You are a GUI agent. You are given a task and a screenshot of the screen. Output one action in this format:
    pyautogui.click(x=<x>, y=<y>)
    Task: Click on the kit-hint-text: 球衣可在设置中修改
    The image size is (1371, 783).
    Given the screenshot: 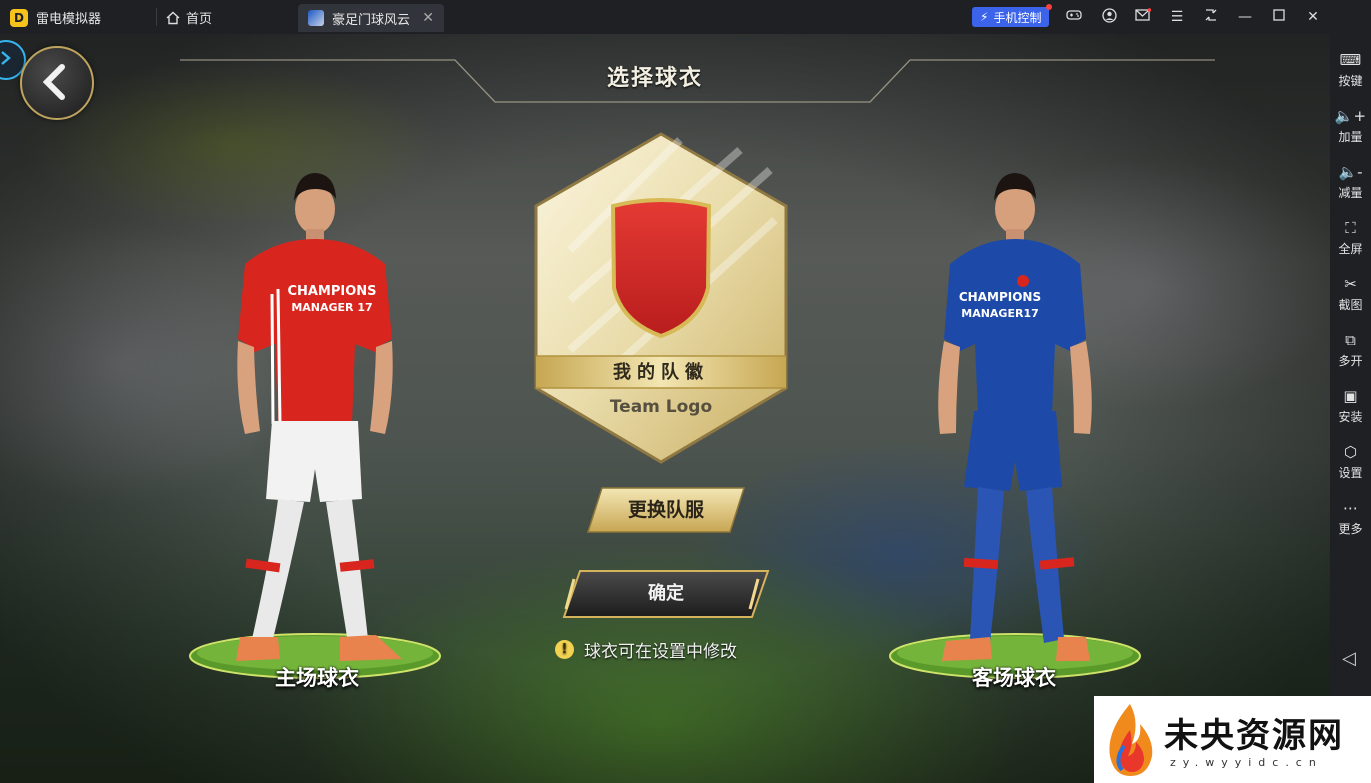 What is the action you would take?
    pyautogui.click(x=660, y=652)
    